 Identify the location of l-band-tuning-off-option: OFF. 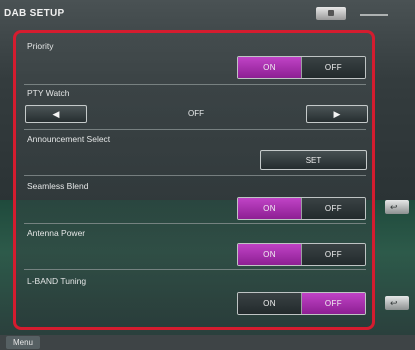
(333, 303).